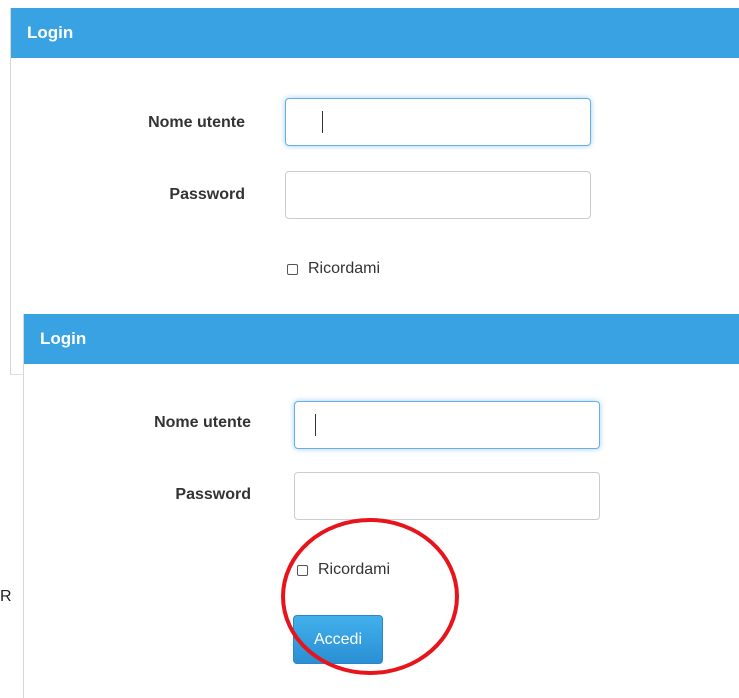 This screenshot has width=739, height=698. What do you see at coordinates (370, 596) in the screenshot?
I see `red-annotation-circle` at bounding box center [370, 596].